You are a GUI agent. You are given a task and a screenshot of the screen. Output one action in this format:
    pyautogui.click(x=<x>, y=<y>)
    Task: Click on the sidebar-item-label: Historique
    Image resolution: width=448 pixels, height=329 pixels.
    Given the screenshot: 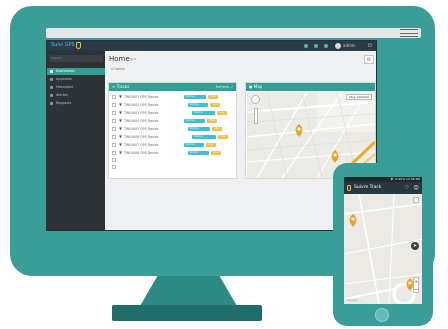 What is the action you would take?
    pyautogui.click(x=65, y=87)
    